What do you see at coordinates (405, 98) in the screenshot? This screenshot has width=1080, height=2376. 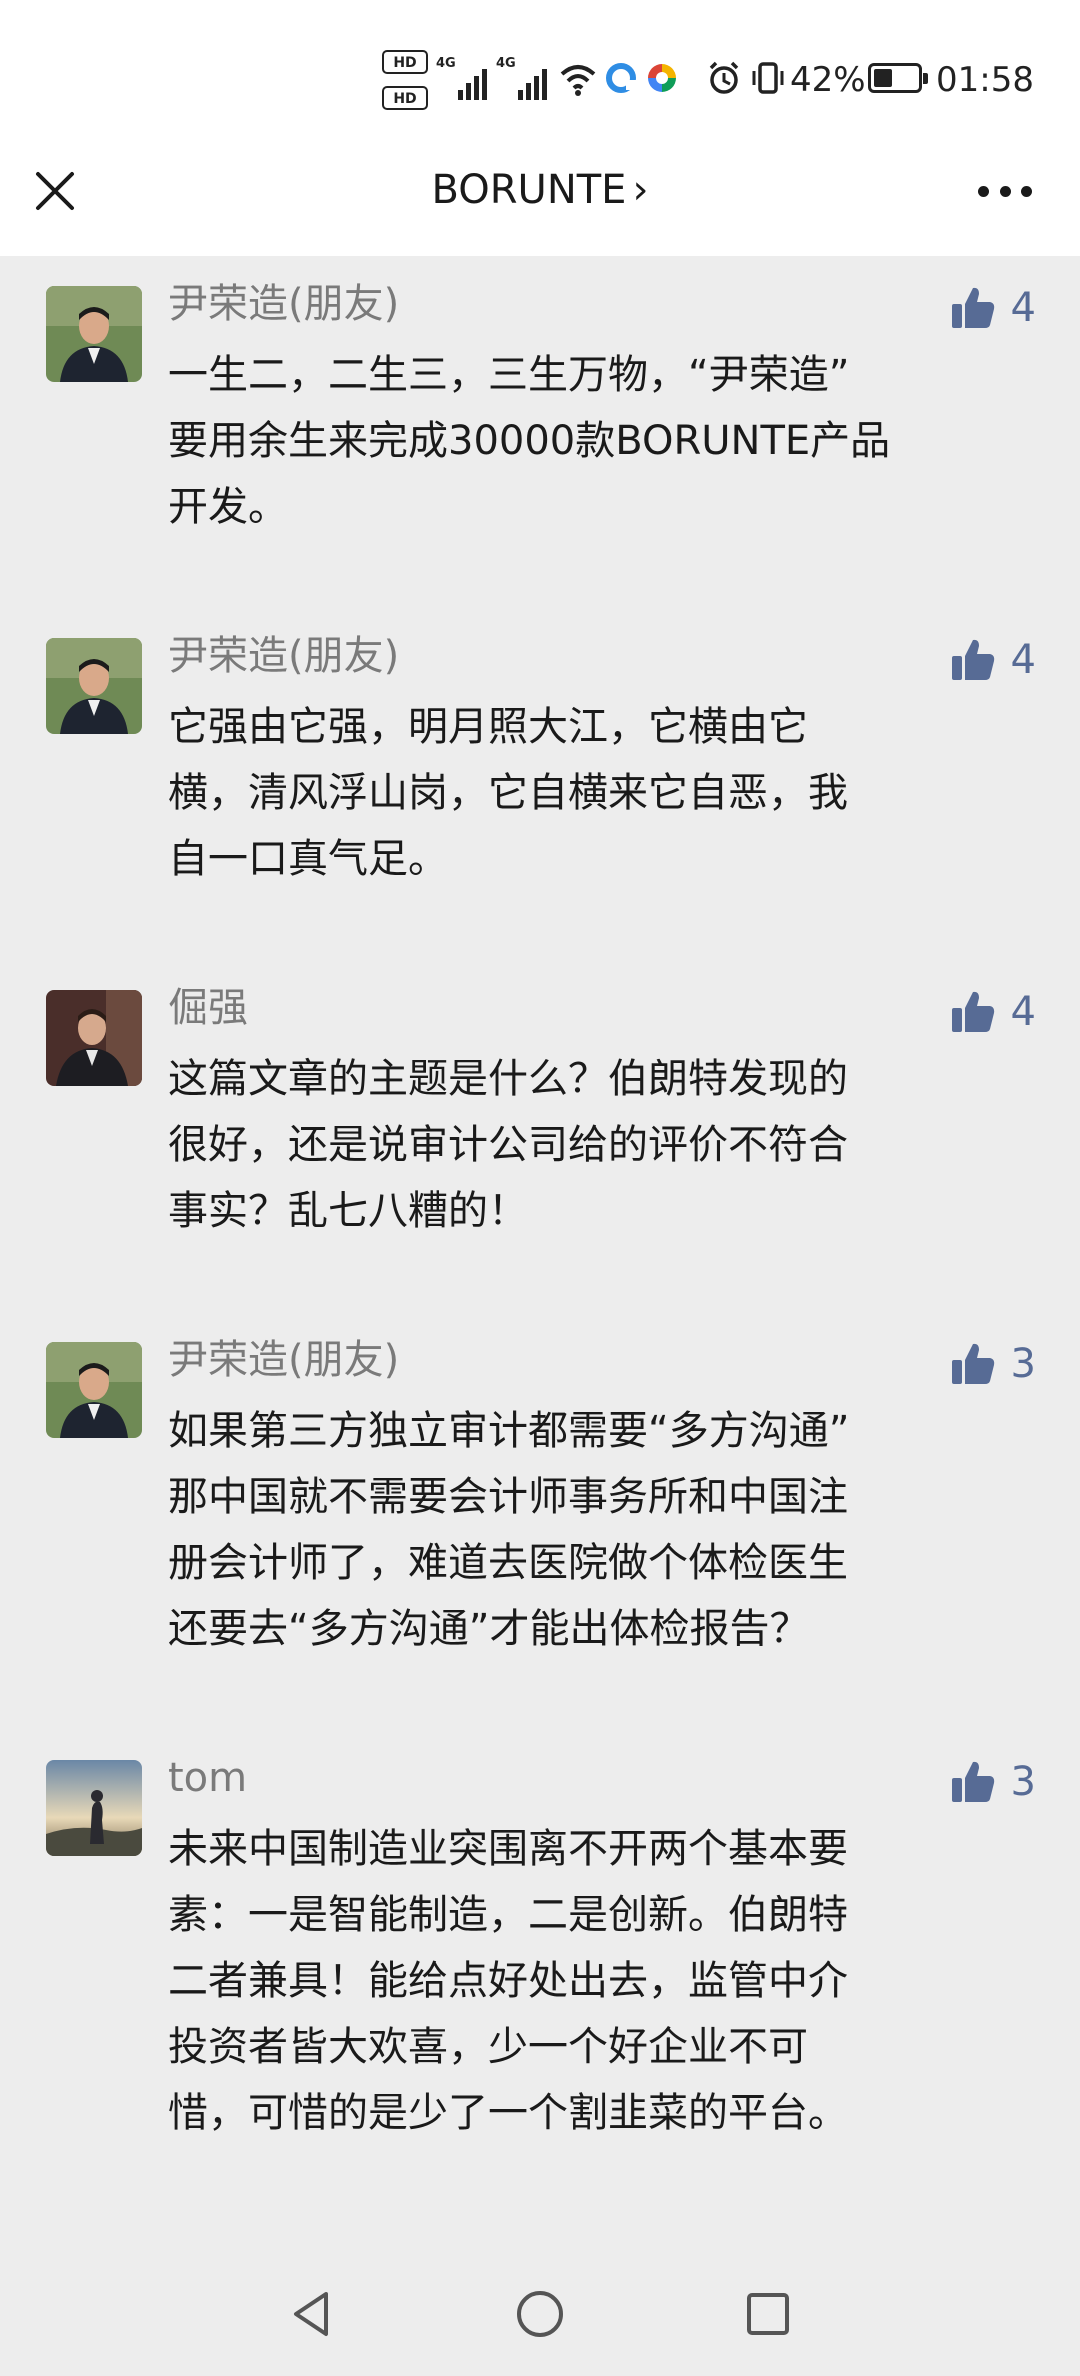 I see `hd-badge-2: HD` at bounding box center [405, 98].